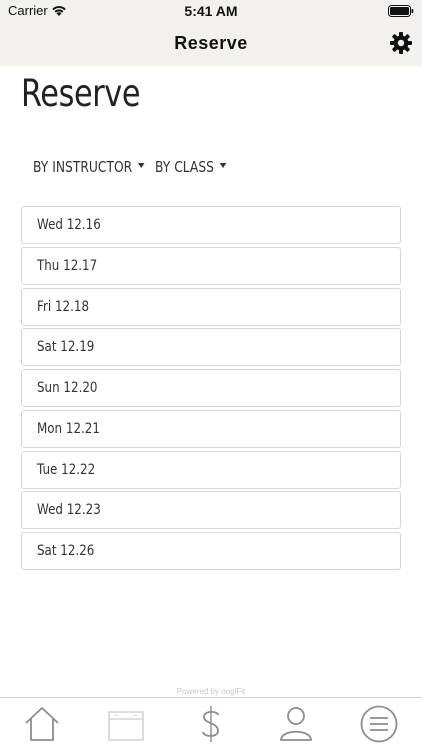 This screenshot has width=422, height=750. Describe the element at coordinates (83, 167) in the screenshot. I see `filter-by-instructor-label: BY INSTRUCTOR` at that location.